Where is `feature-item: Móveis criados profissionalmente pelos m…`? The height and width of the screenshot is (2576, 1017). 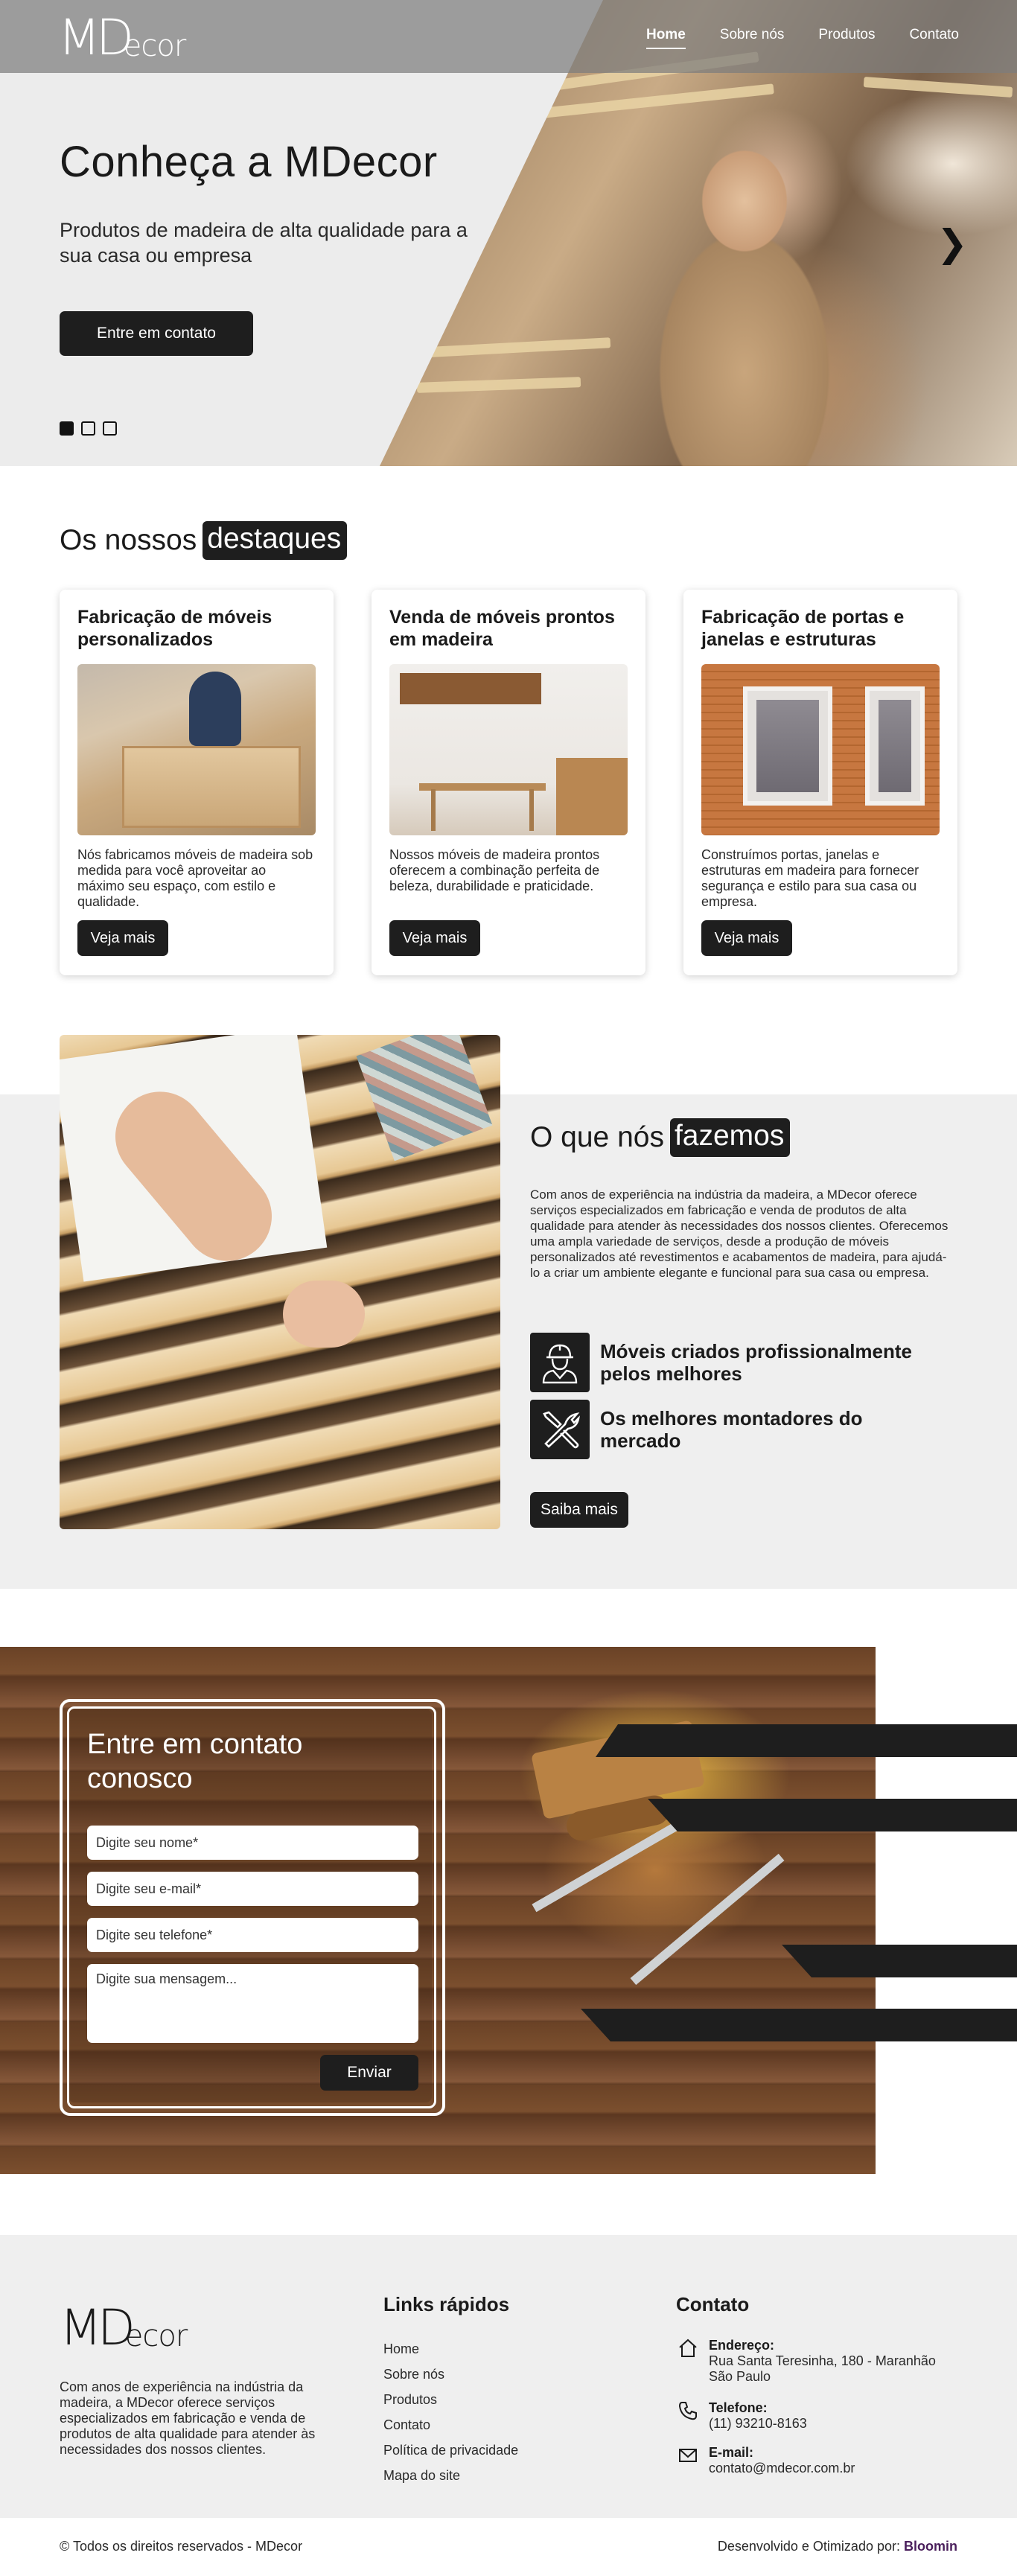
feature-item: Móveis criados profissionalmente pelos m… is located at coordinates (729, 1362).